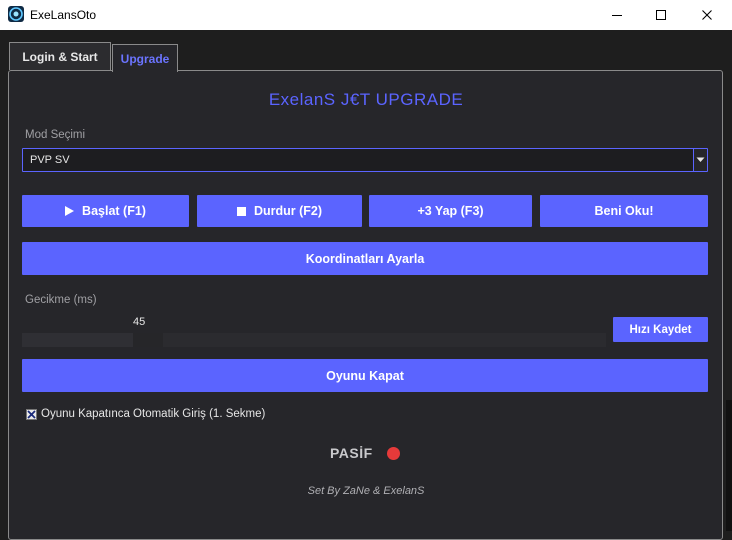  Describe the element at coordinates (16, 14) in the screenshot. I see `app-logo-icon` at that location.